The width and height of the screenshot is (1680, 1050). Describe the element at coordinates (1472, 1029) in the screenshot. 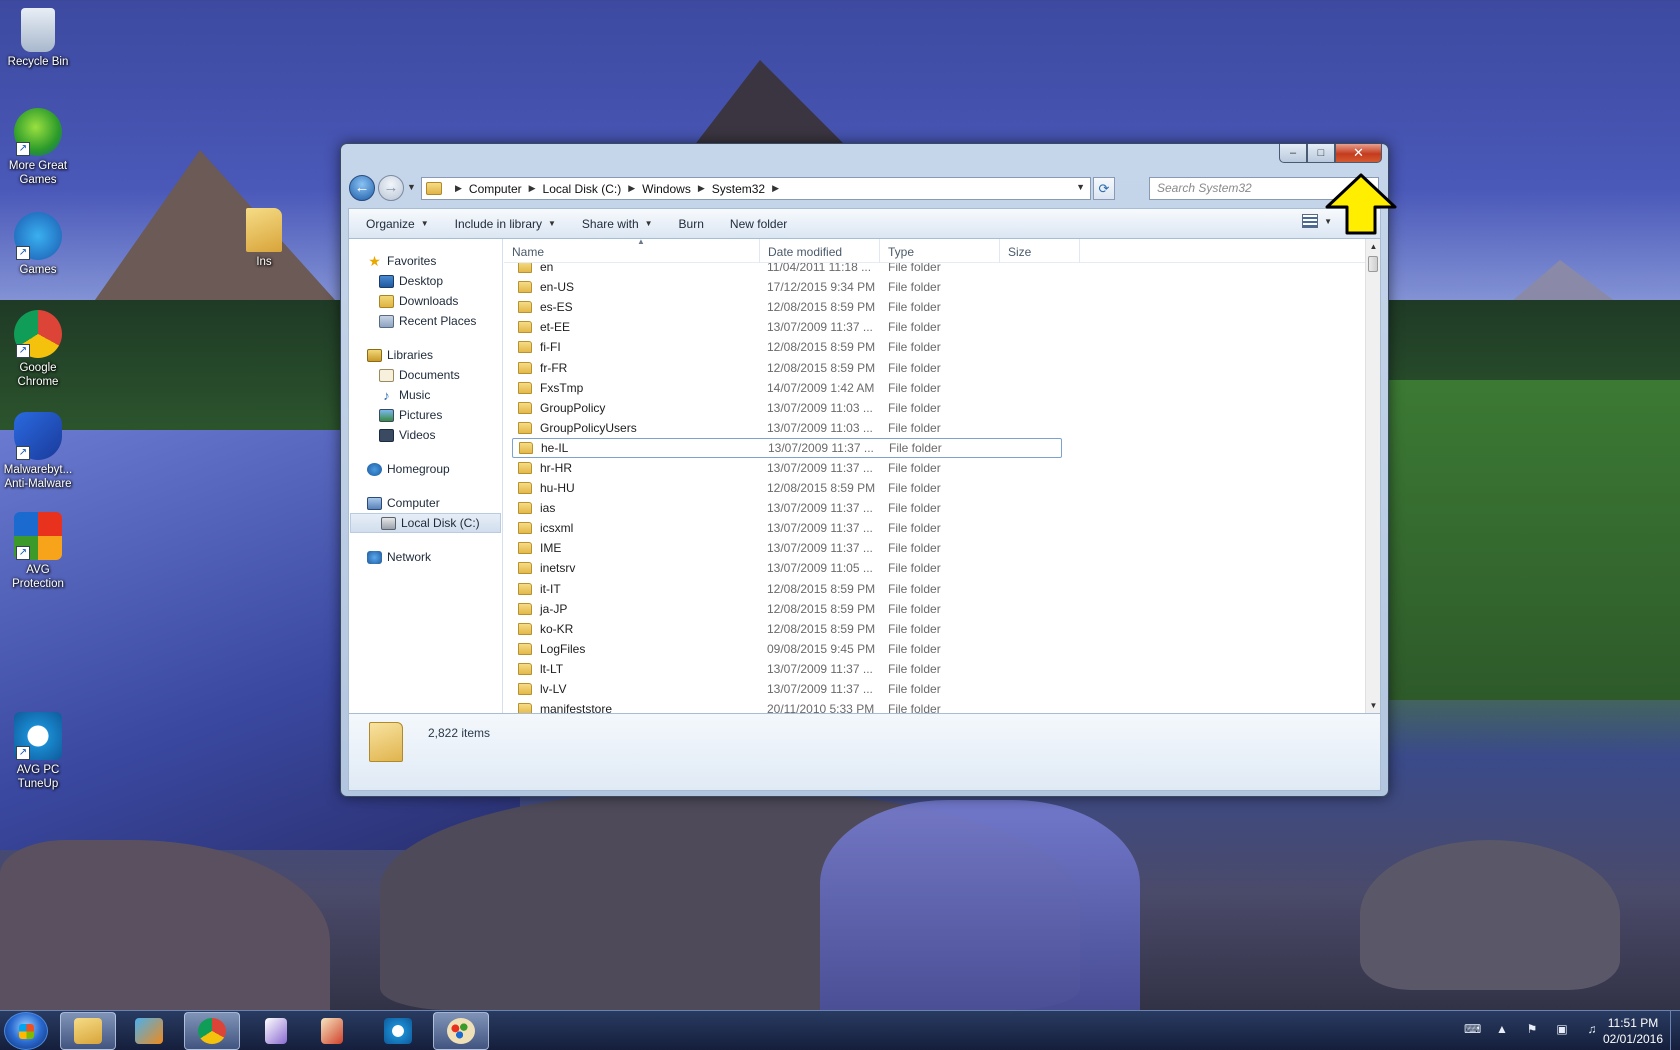

I see `keyboard-icon: ⌨` at that location.